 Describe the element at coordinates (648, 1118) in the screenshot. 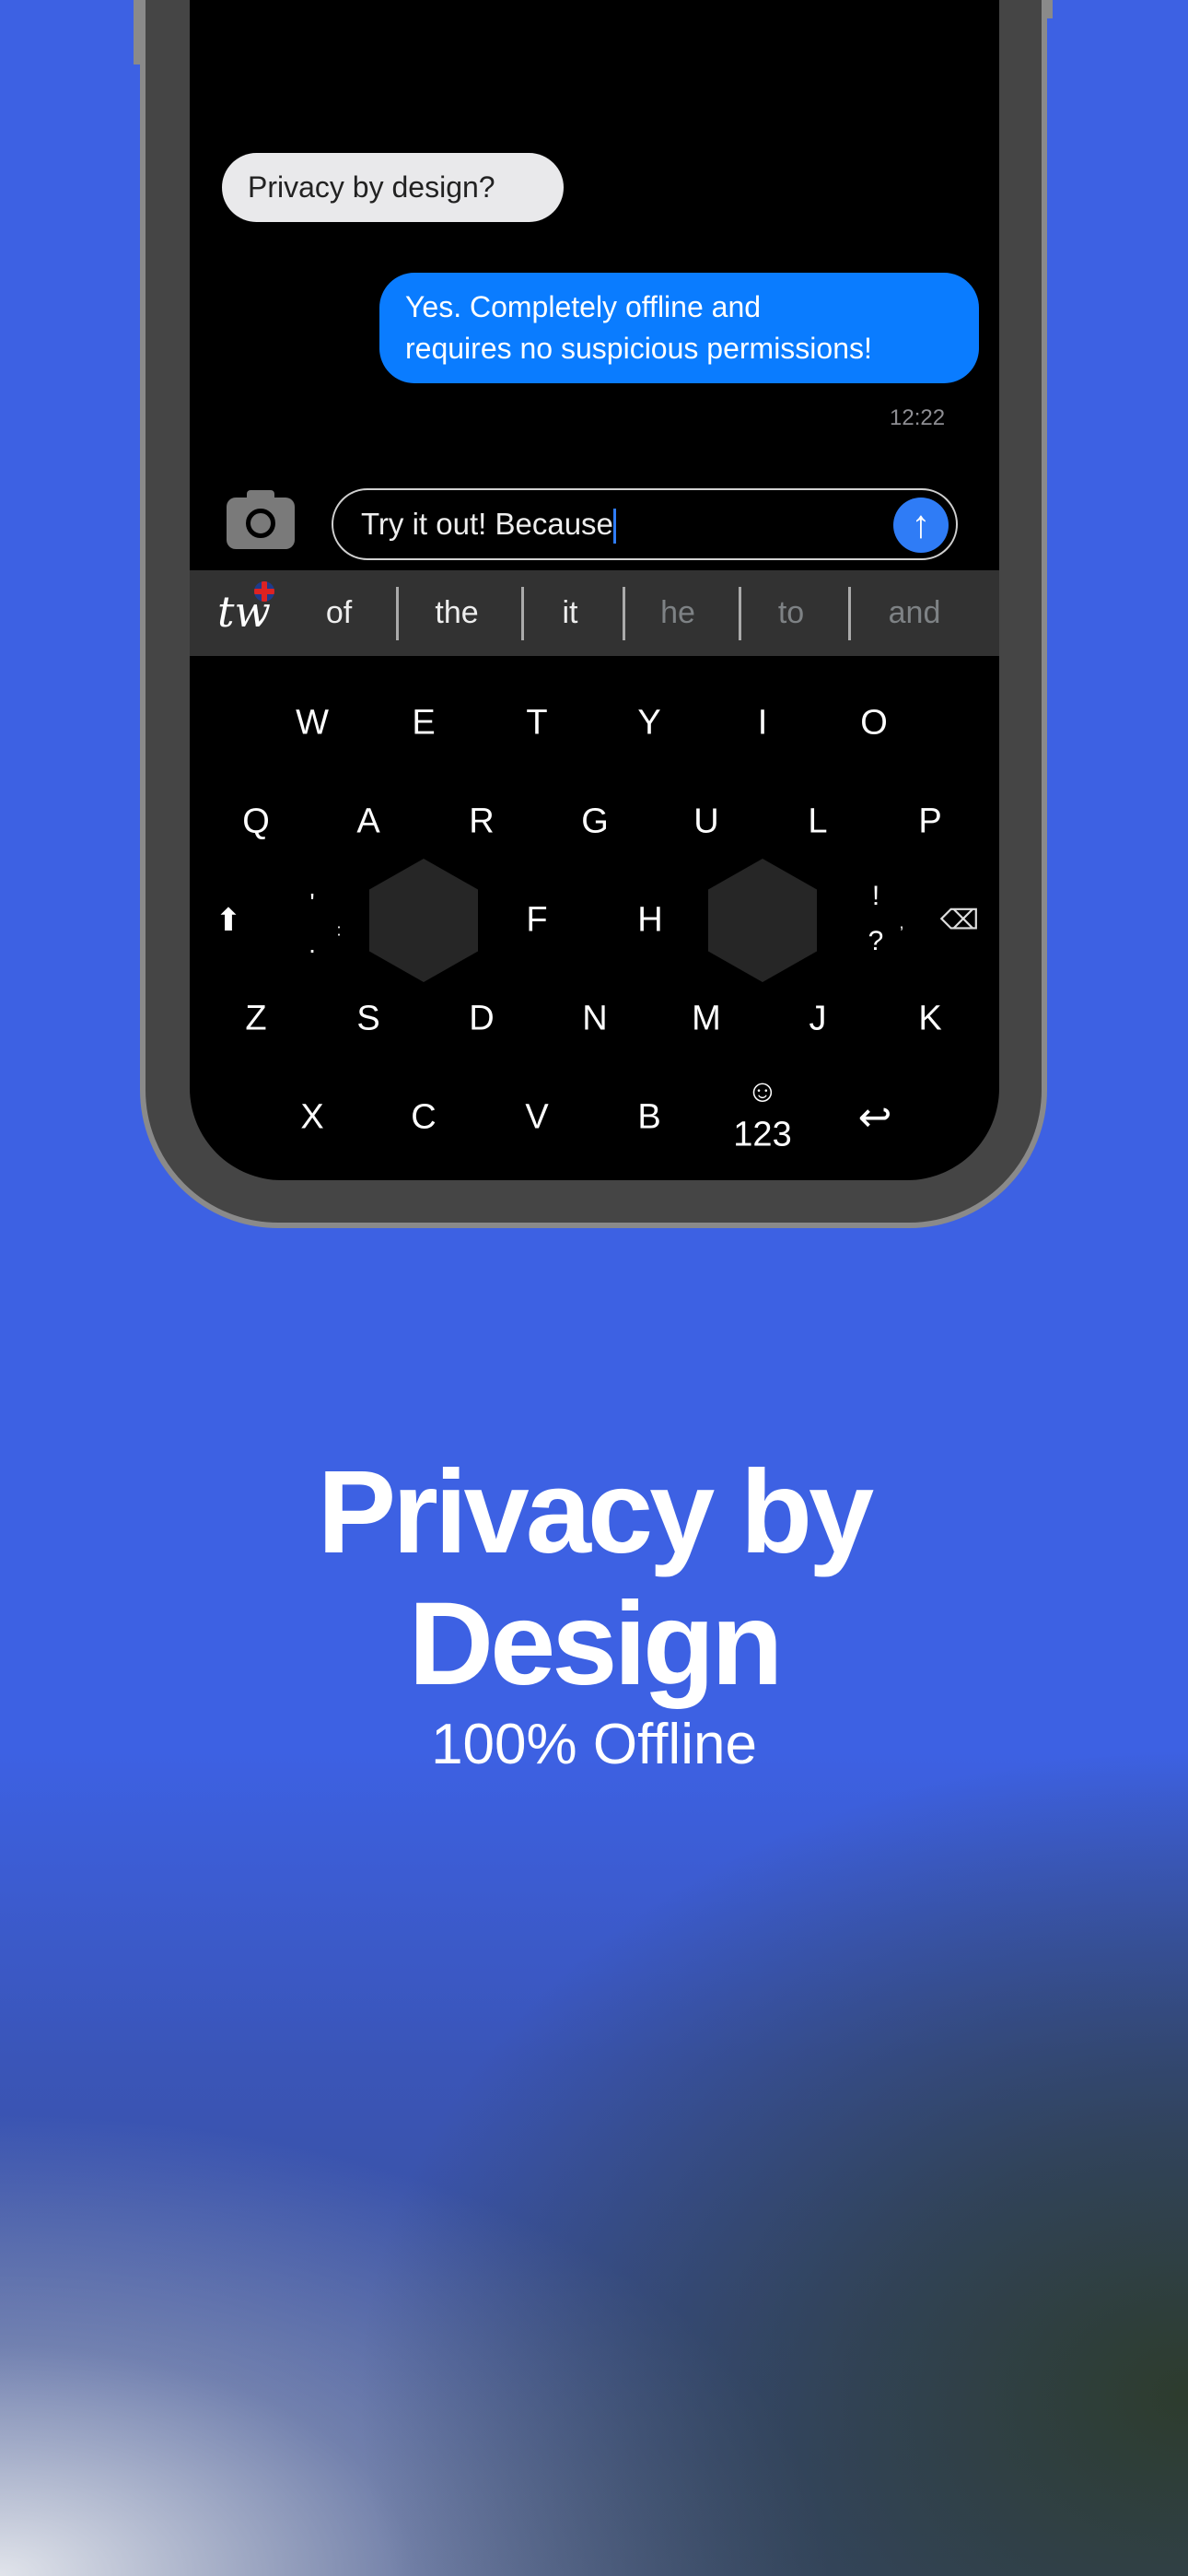

I see `key-b: B` at that location.